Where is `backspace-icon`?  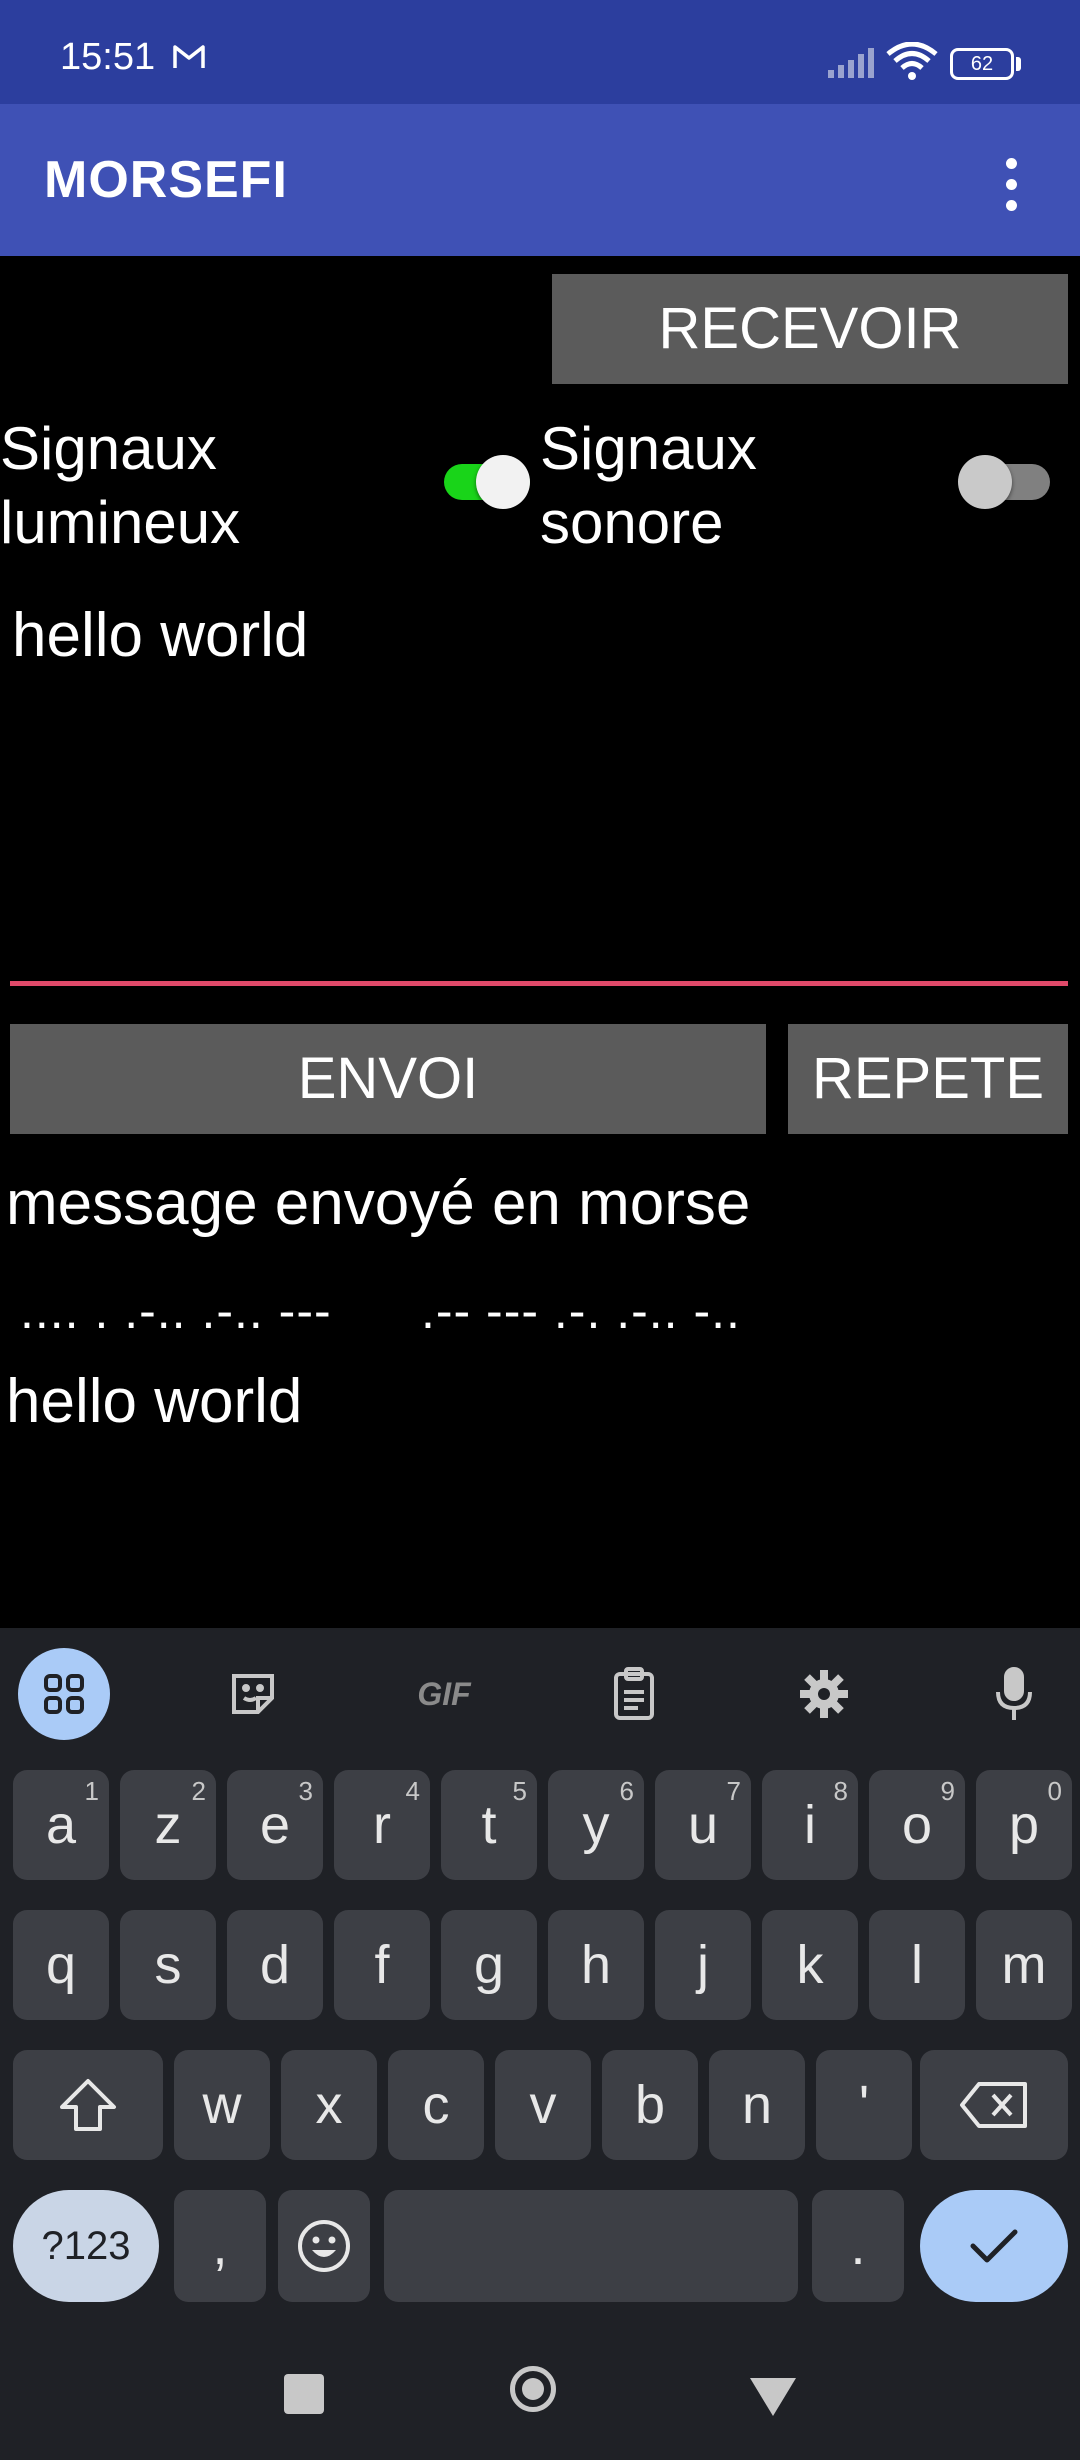 backspace-icon is located at coordinates (993, 2105).